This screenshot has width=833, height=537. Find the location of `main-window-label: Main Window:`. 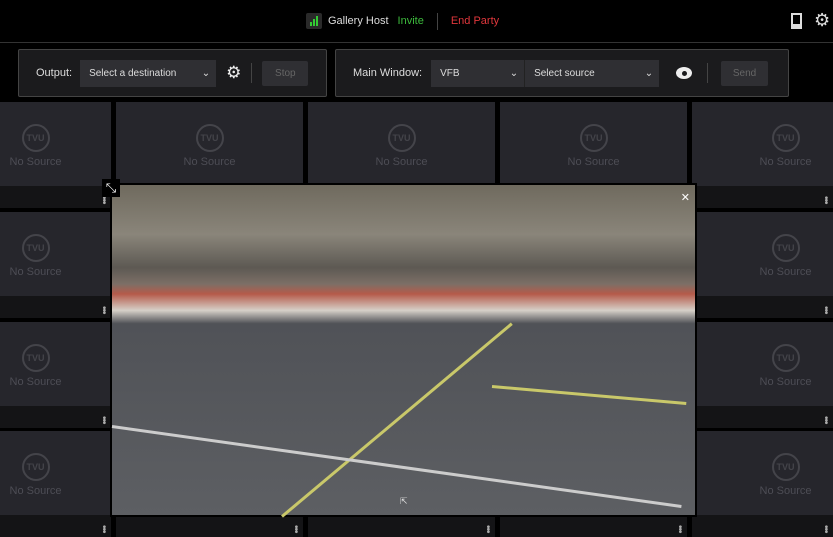

main-window-label: Main Window: is located at coordinates (388, 73).